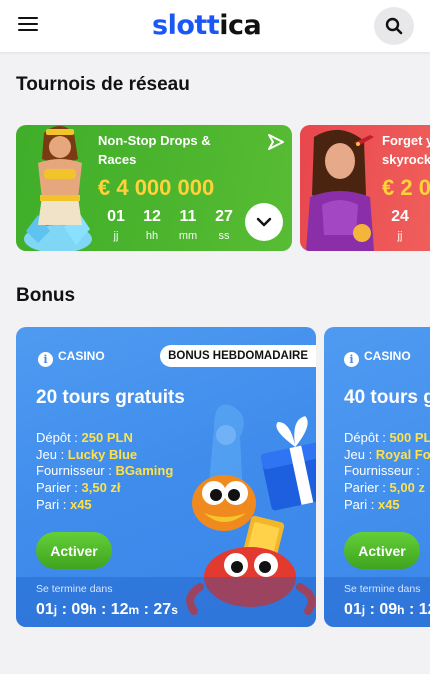 Image resolution: width=430 pixels, height=674 pixels. What do you see at coordinates (78, 488) in the screenshot?
I see `bonus-bet: Parier : 3,50 zł` at bounding box center [78, 488].